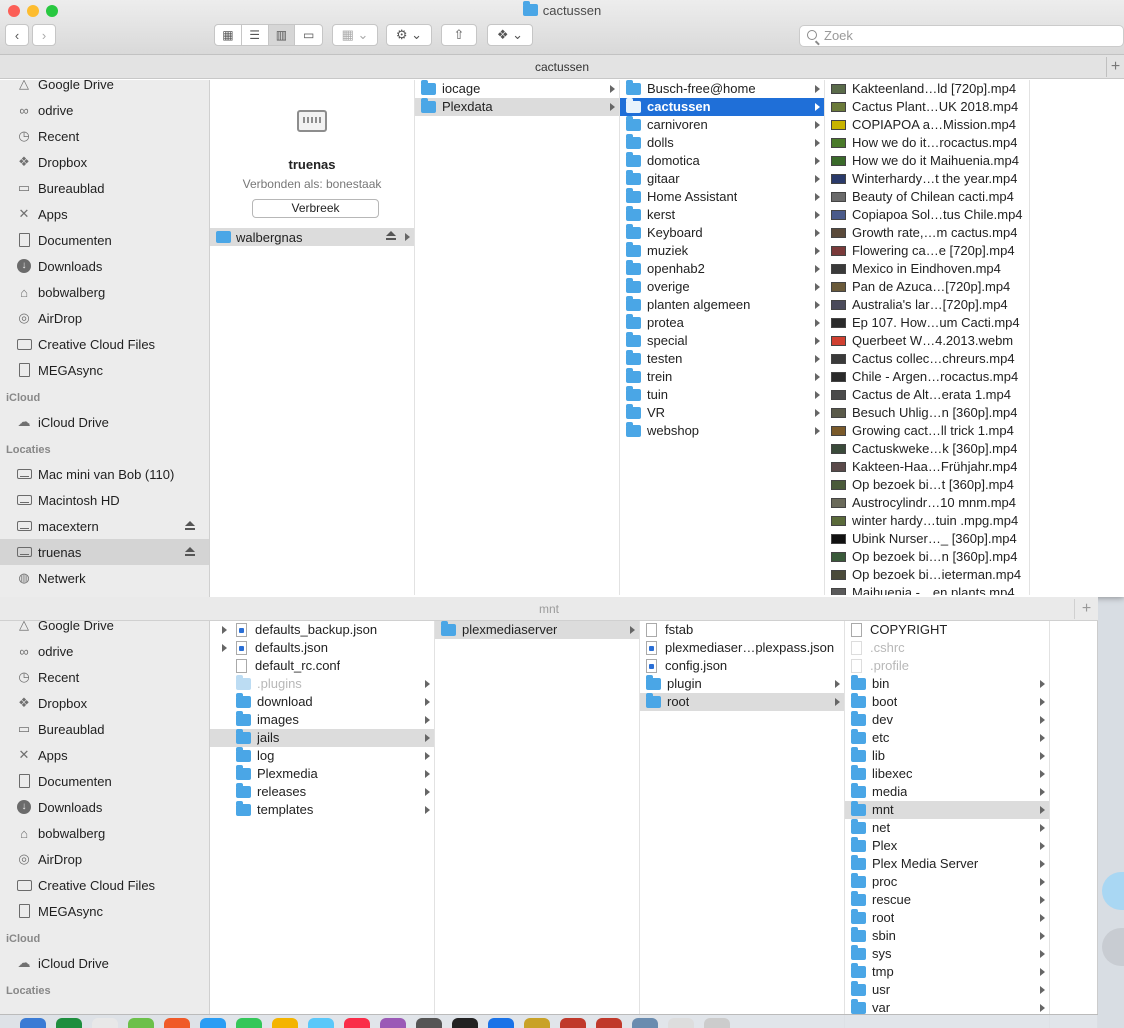 The width and height of the screenshot is (1124, 1028). I want to click on list-item: Maihuenia -…en plants.mp4, so click(927, 589).